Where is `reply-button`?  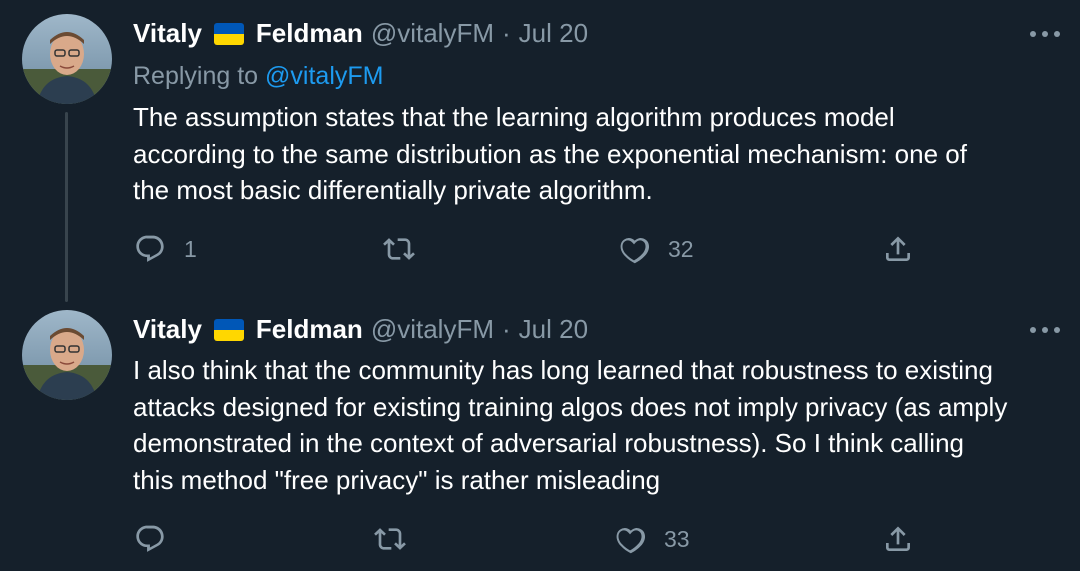
reply-button is located at coordinates (159, 539).